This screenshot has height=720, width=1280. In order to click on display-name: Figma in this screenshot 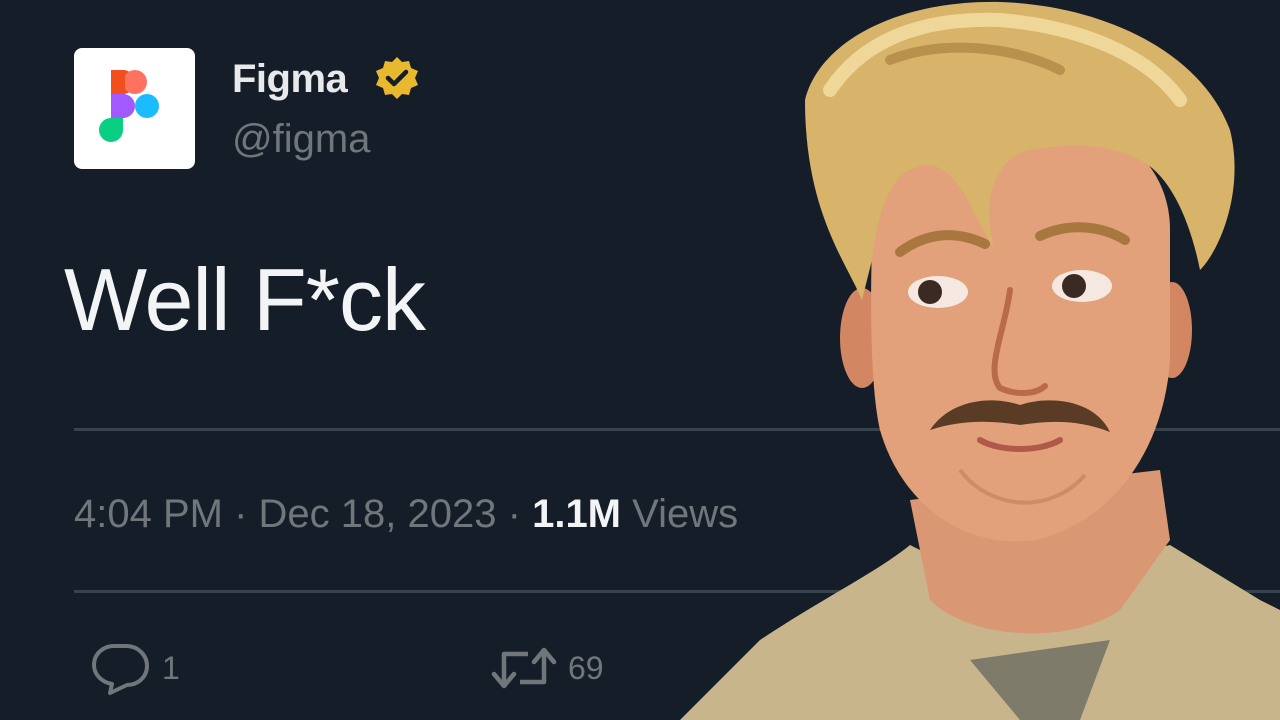, I will do `click(290, 79)`.